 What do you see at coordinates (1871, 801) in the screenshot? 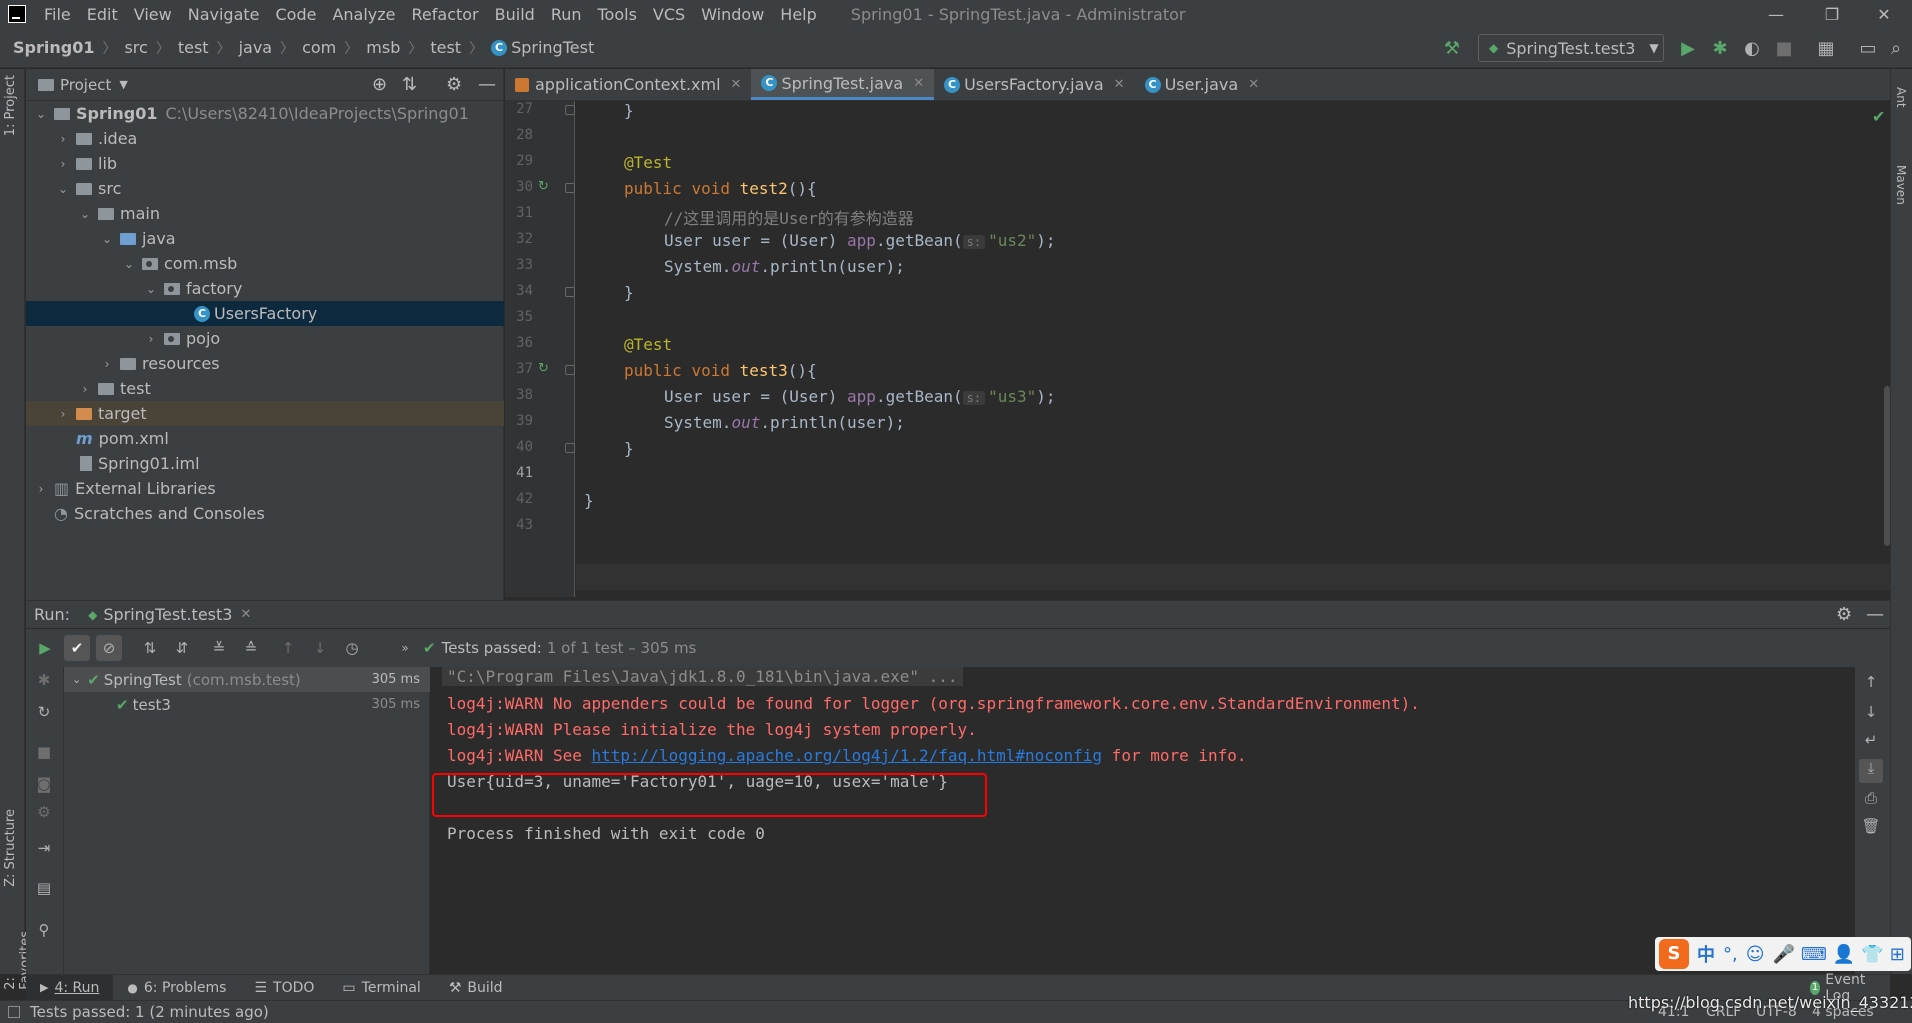
I see `print-icon: ⎙` at bounding box center [1871, 801].